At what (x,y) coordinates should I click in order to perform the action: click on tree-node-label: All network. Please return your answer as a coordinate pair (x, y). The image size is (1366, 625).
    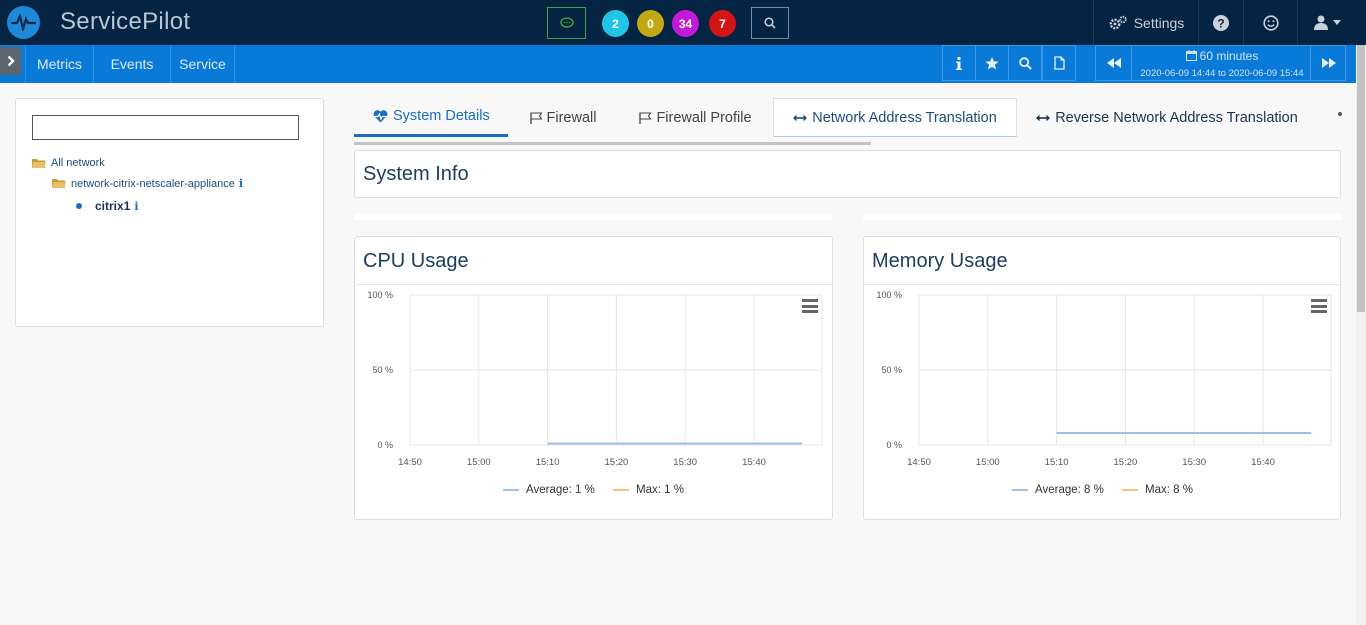
    Looking at the image, I should click on (78, 163).